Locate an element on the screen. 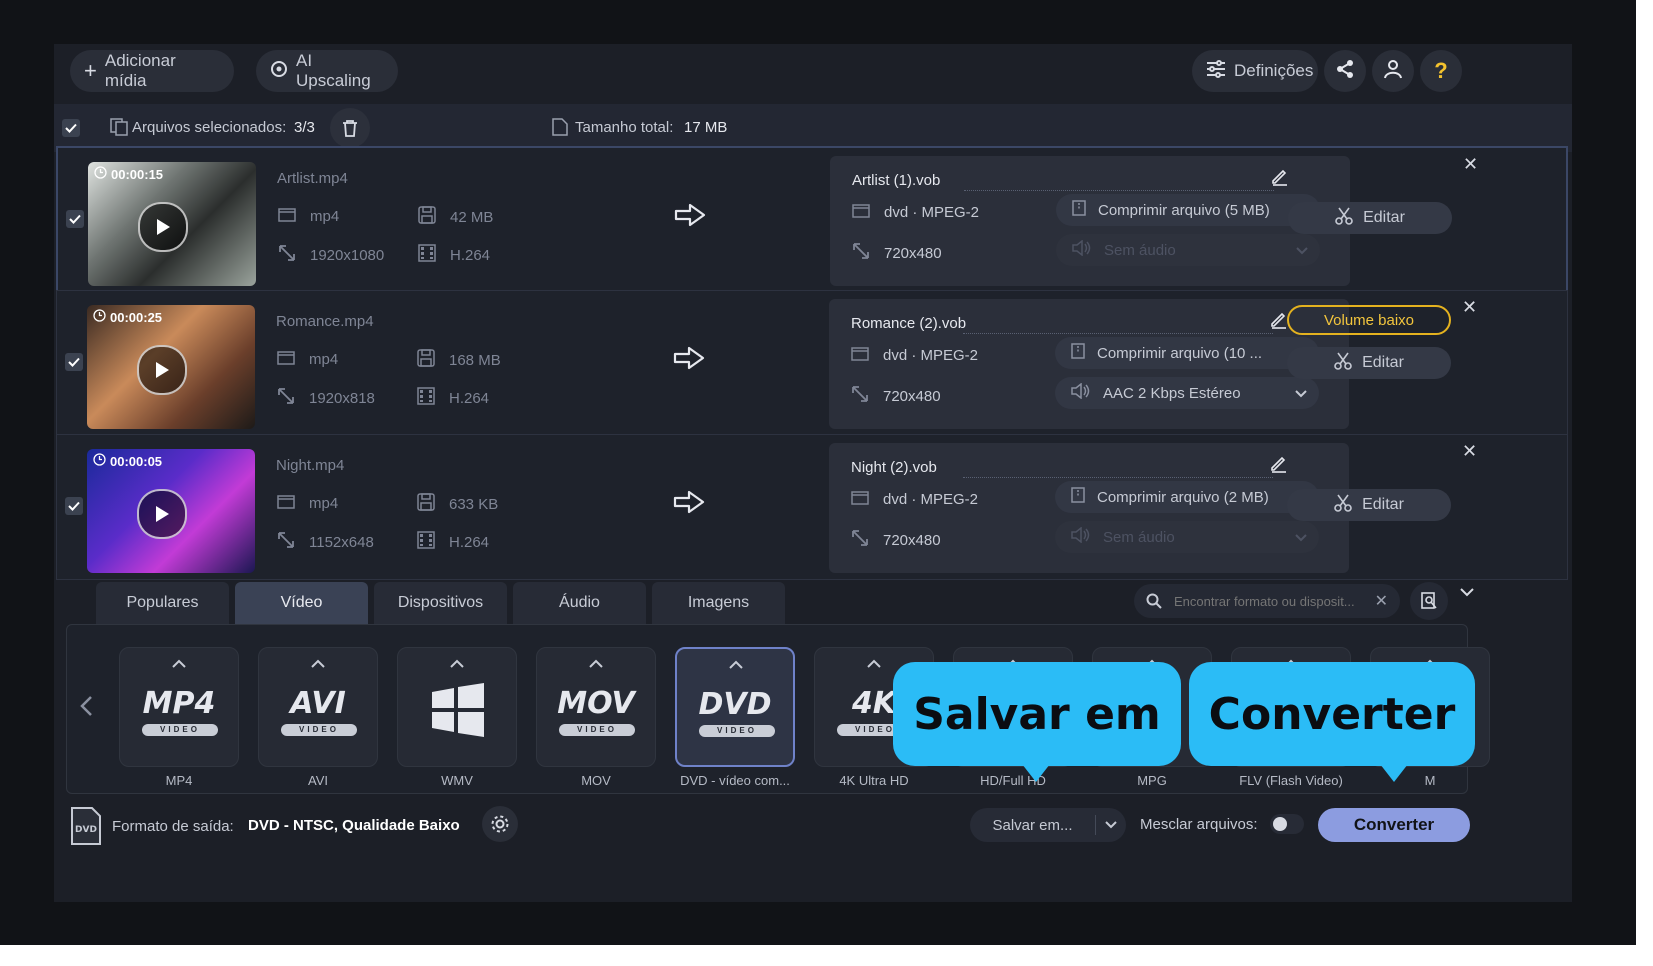  selected-files-label: Arquivos selecionados: is located at coordinates (209, 127).